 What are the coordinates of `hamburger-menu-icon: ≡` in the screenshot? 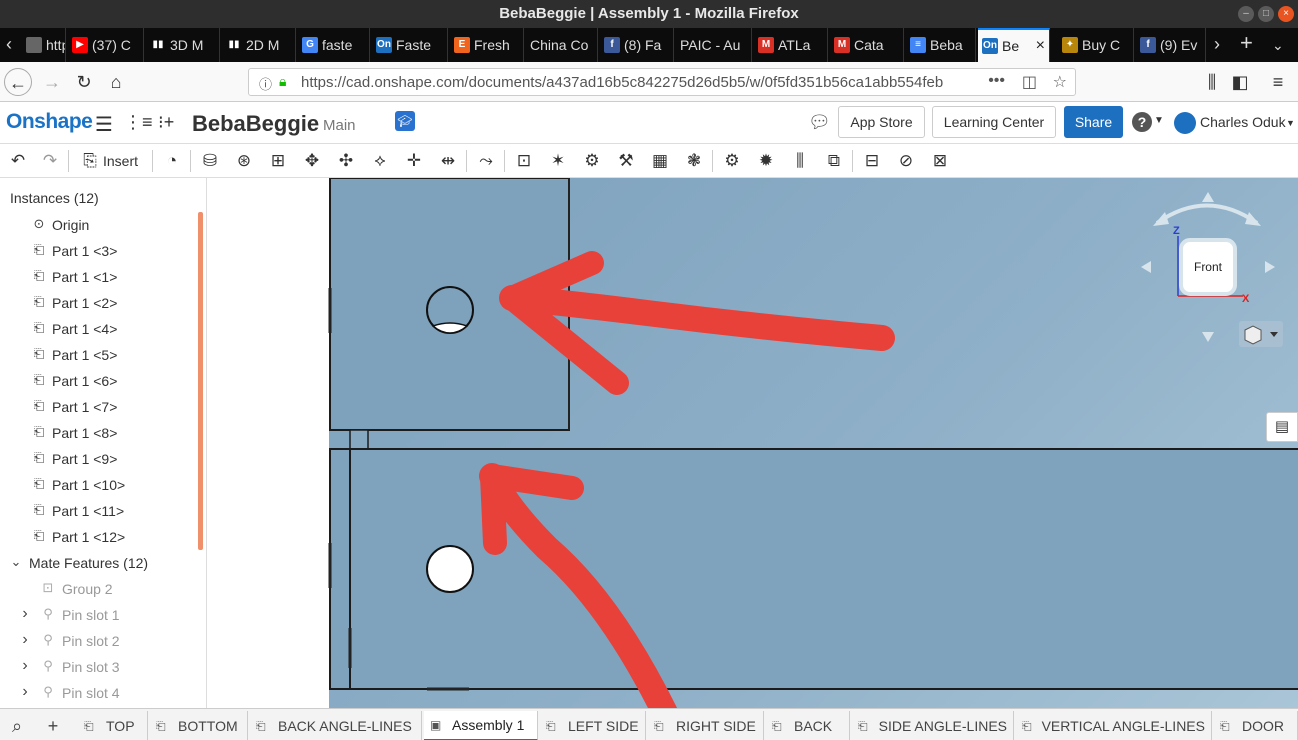 It's located at (1278, 82).